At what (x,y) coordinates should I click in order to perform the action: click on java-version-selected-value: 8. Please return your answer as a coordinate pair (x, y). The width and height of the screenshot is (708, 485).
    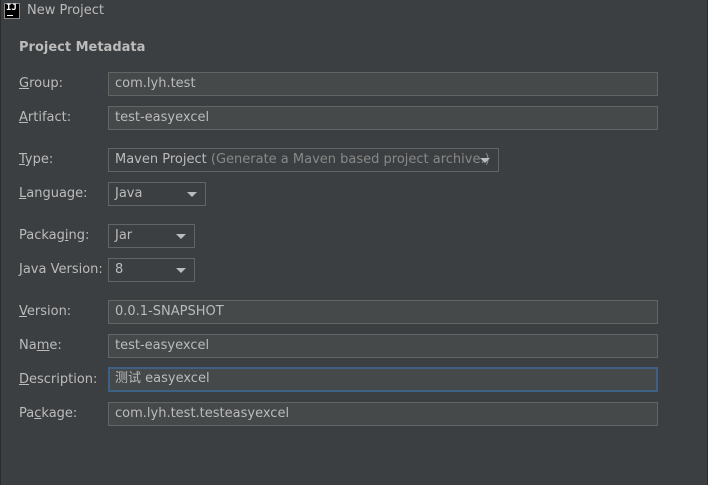
    Looking at the image, I should click on (119, 269).